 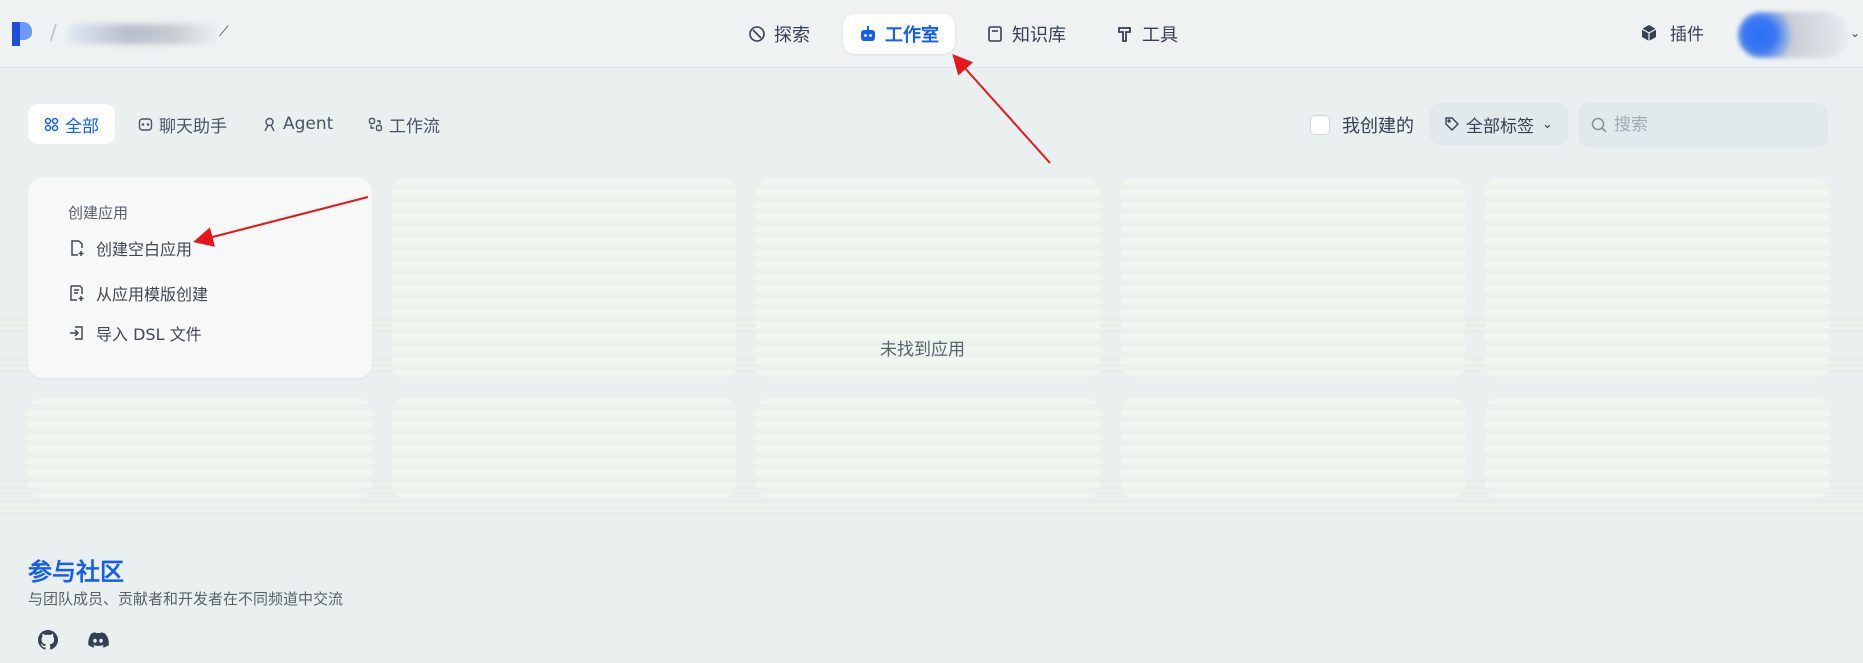 I want to click on community-title: 参与社区, so click(x=76, y=572).